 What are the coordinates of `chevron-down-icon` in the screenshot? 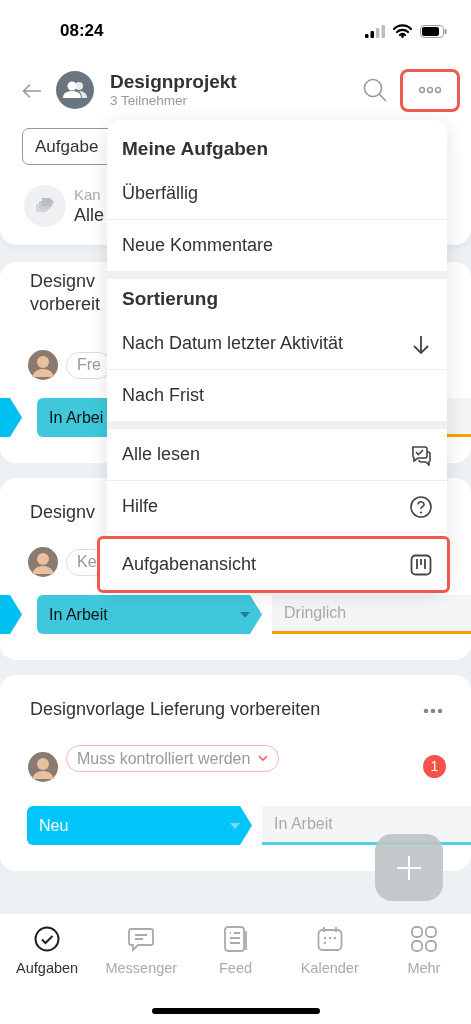 It's located at (263, 758).